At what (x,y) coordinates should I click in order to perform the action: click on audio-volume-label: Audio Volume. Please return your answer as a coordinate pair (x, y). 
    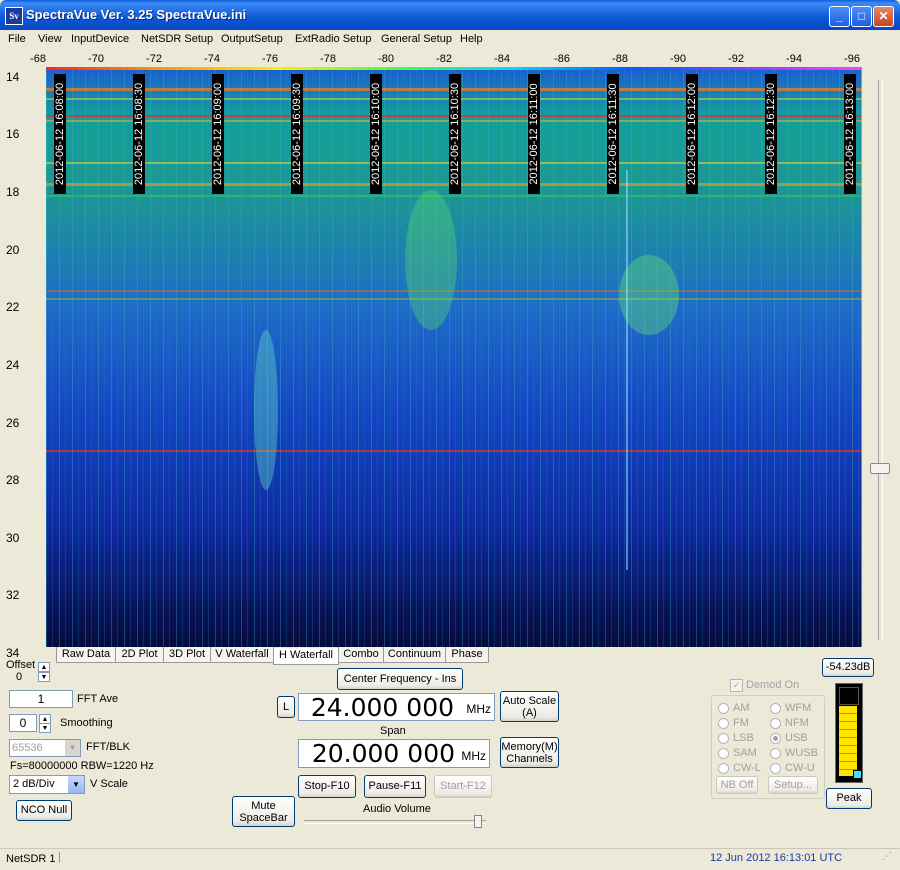
    Looking at the image, I should click on (397, 809).